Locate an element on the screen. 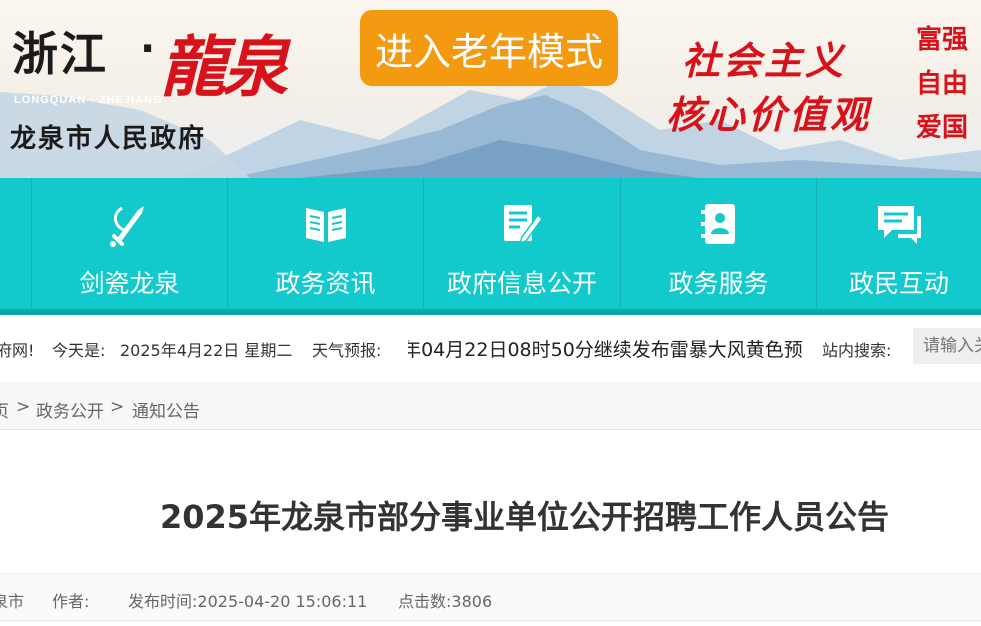  nav-item-interaction: 政民互动 is located at coordinates (898, 243).